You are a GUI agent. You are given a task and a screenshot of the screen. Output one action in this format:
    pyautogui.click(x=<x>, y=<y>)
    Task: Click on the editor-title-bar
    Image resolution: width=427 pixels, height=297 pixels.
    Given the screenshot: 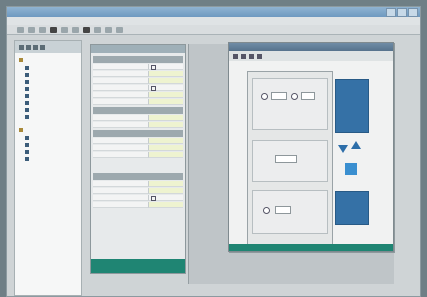 What is the action you would take?
    pyautogui.click(x=311, y=47)
    